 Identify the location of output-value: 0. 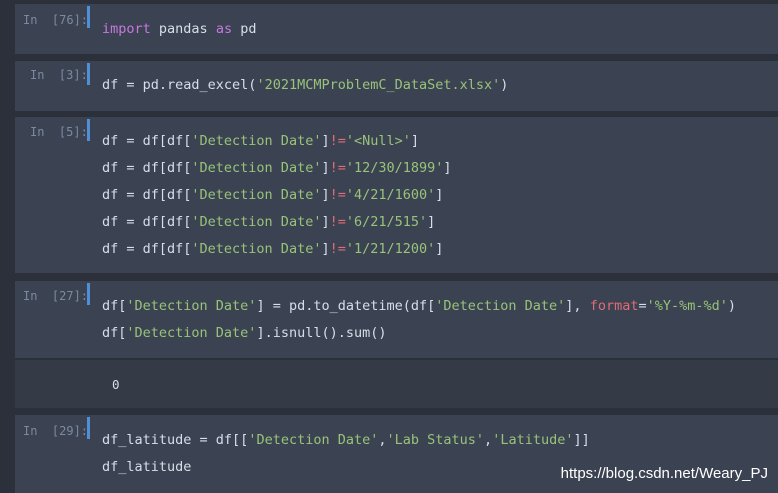
(116, 384).